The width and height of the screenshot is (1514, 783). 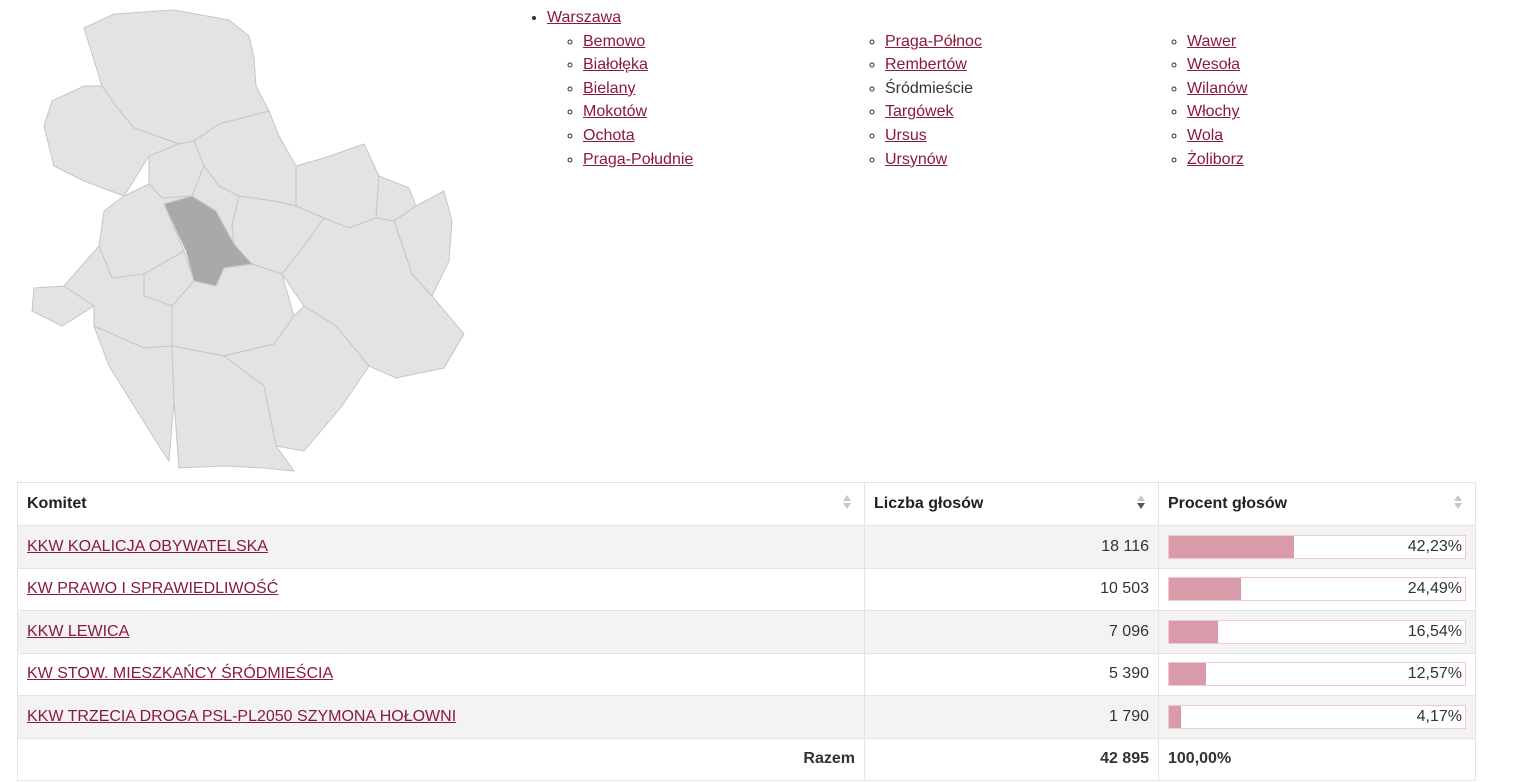 What do you see at coordinates (1439, 716) in the screenshot?
I see `percent-value: 4,17%` at bounding box center [1439, 716].